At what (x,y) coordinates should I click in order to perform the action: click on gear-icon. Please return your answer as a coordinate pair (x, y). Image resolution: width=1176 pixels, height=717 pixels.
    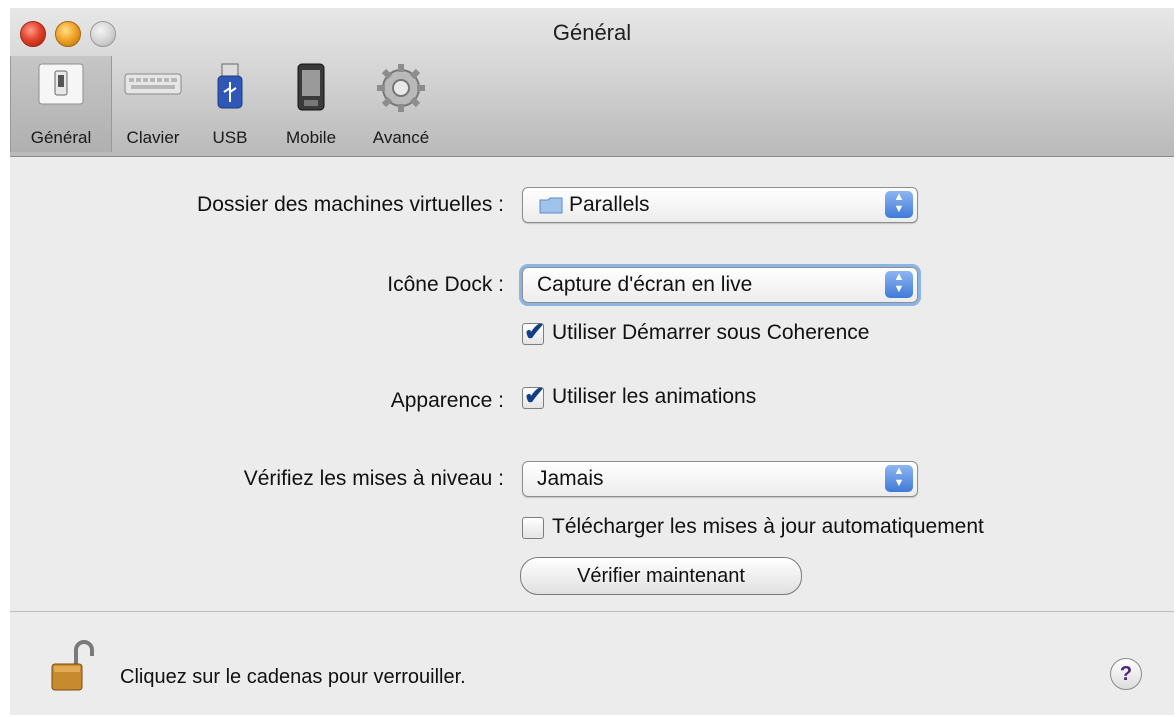
    Looking at the image, I should click on (401, 90).